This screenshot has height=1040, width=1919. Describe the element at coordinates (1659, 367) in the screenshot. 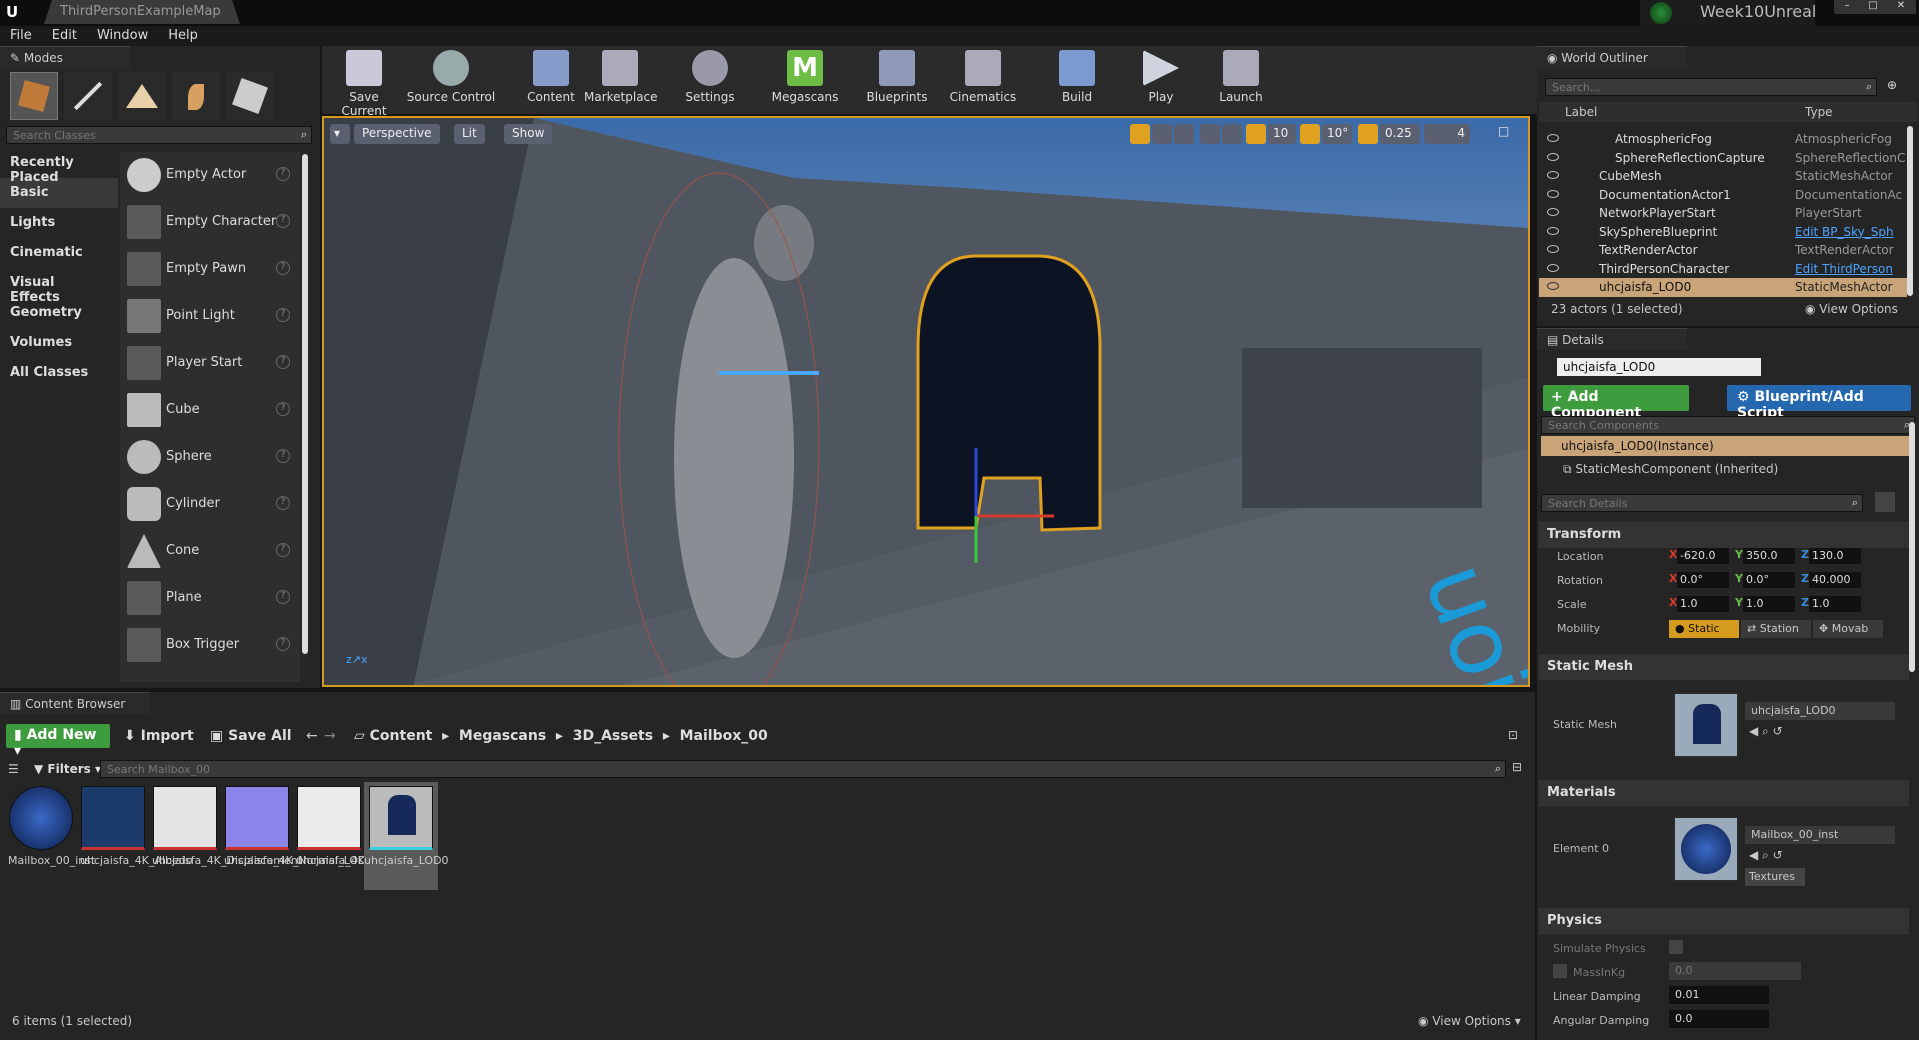

I see `actor-name-input: uhcjaisfa_LOD0` at that location.